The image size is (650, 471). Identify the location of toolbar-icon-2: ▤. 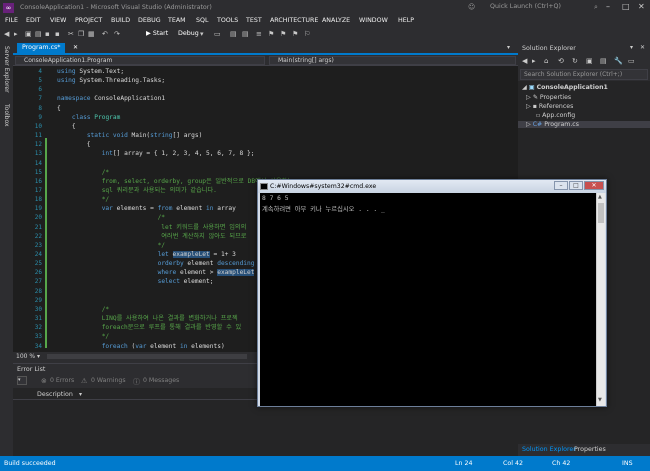
(245, 34).